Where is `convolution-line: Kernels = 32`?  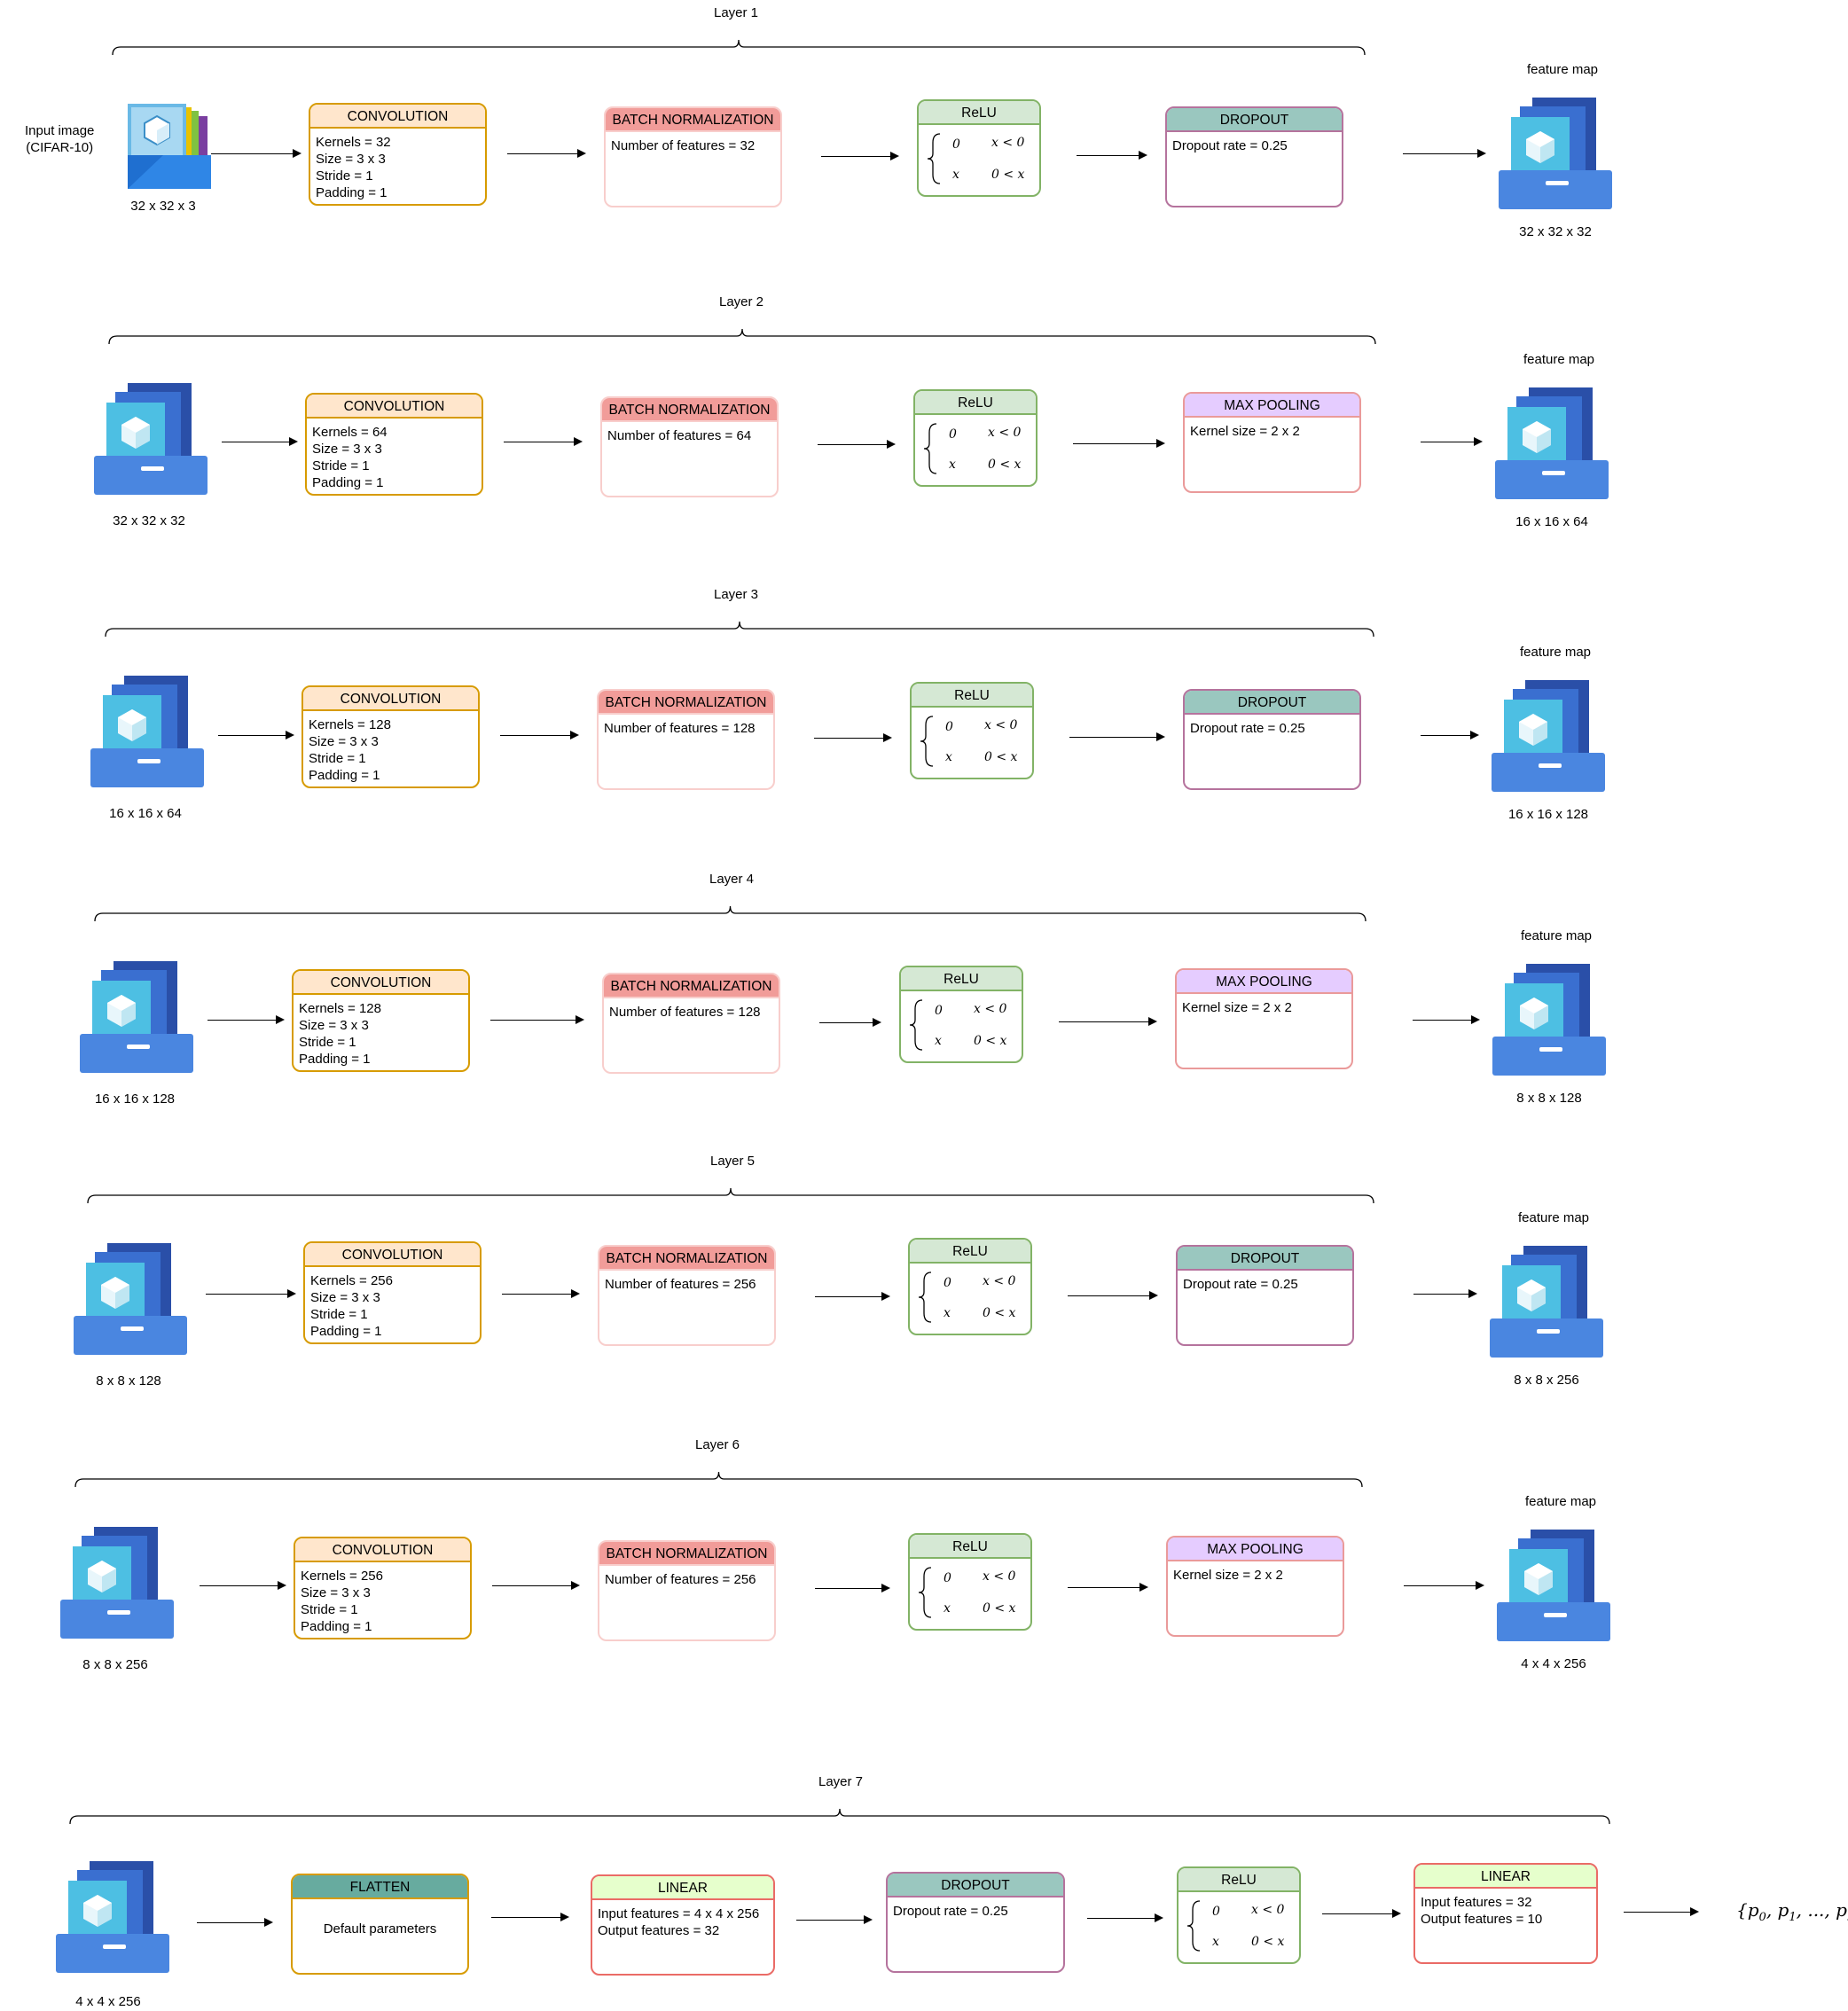 convolution-line: Kernels = 32 is located at coordinates (353, 142).